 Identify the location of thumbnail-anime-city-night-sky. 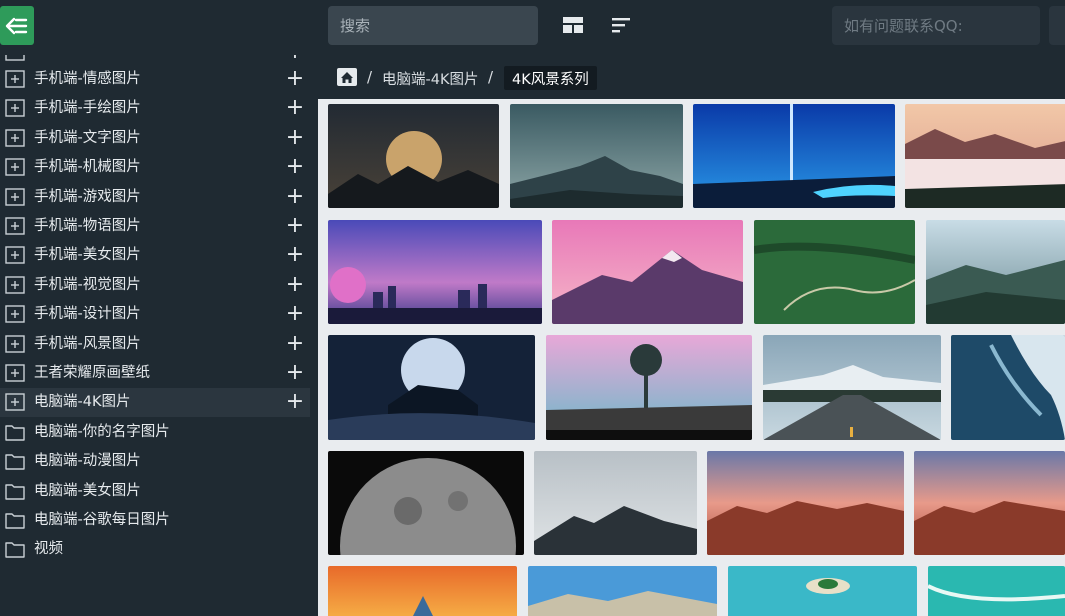
(435, 272).